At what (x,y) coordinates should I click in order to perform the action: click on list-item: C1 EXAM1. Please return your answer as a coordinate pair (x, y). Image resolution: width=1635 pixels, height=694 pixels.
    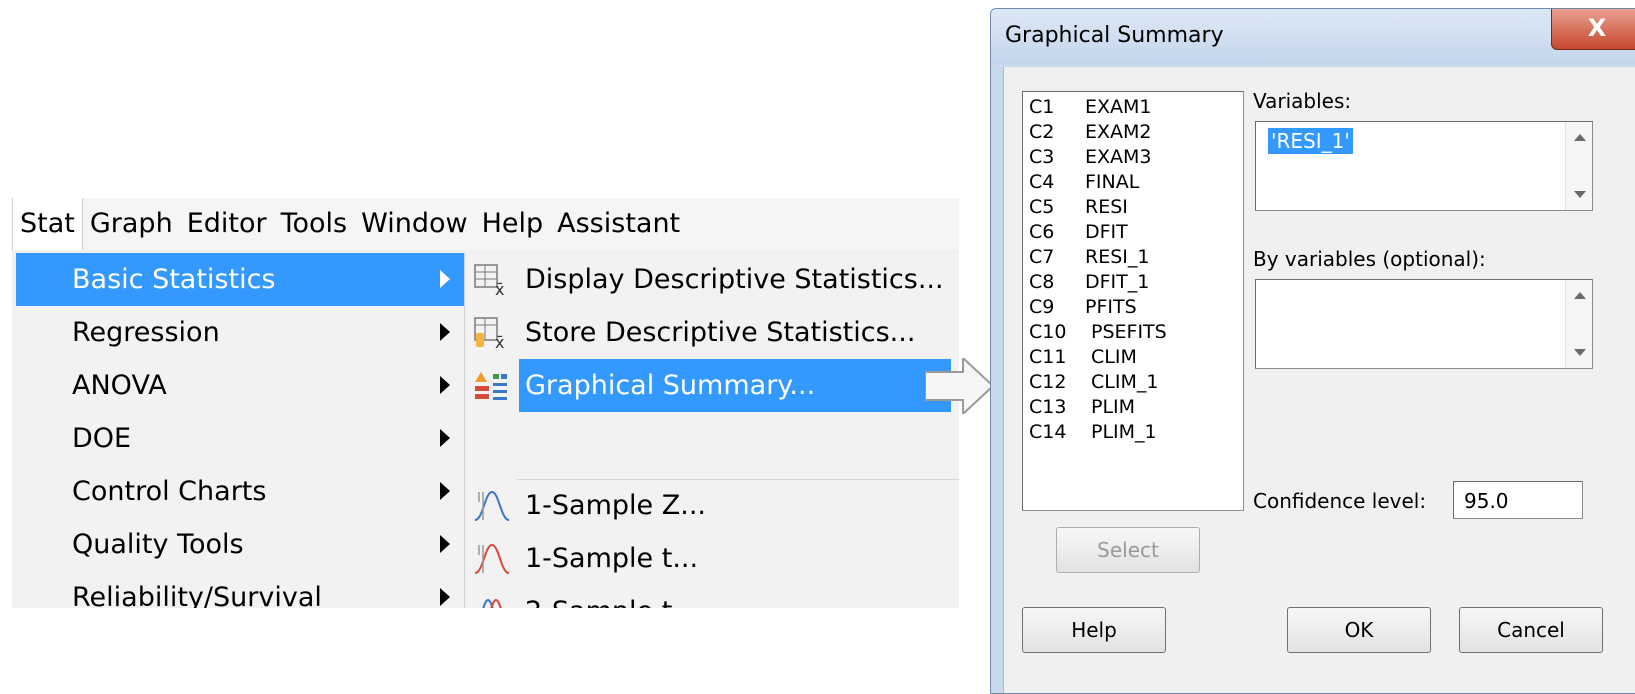
    Looking at the image, I should click on (1090, 109).